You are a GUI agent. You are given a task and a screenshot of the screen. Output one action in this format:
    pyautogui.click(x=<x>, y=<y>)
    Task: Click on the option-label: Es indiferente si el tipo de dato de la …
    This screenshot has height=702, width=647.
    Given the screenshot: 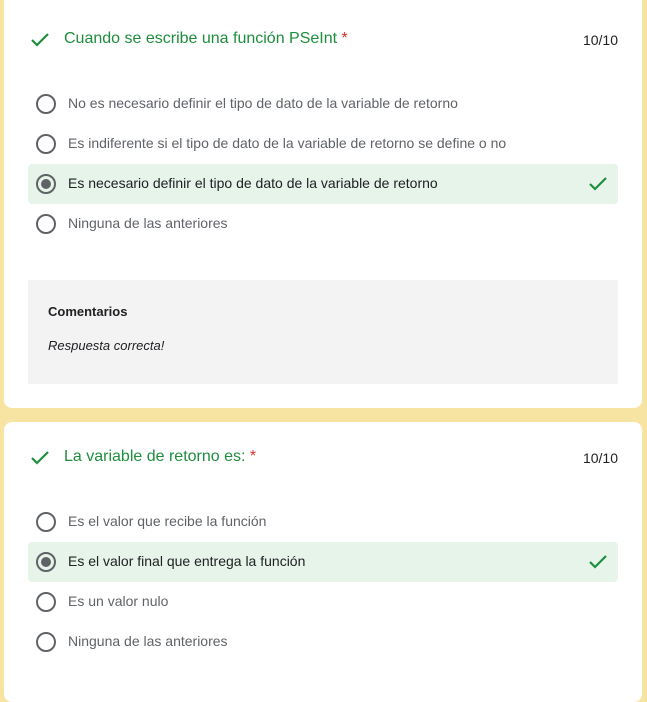 What is the action you would take?
    pyautogui.click(x=287, y=143)
    